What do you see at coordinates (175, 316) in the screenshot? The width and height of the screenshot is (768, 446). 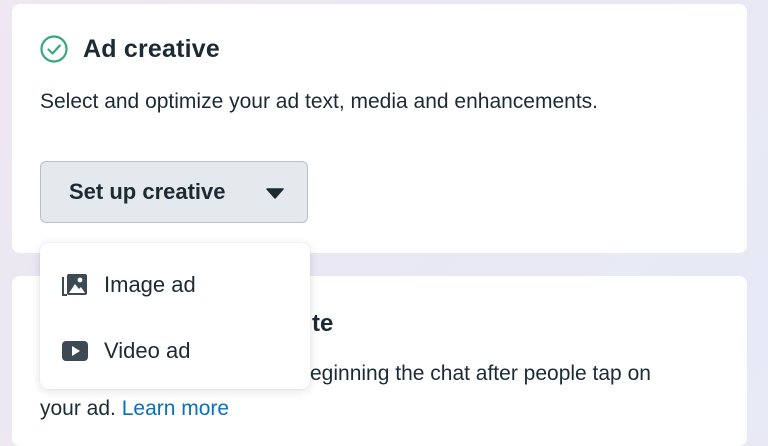 I see `creative-type-dropdown: Image ad Video ad` at bounding box center [175, 316].